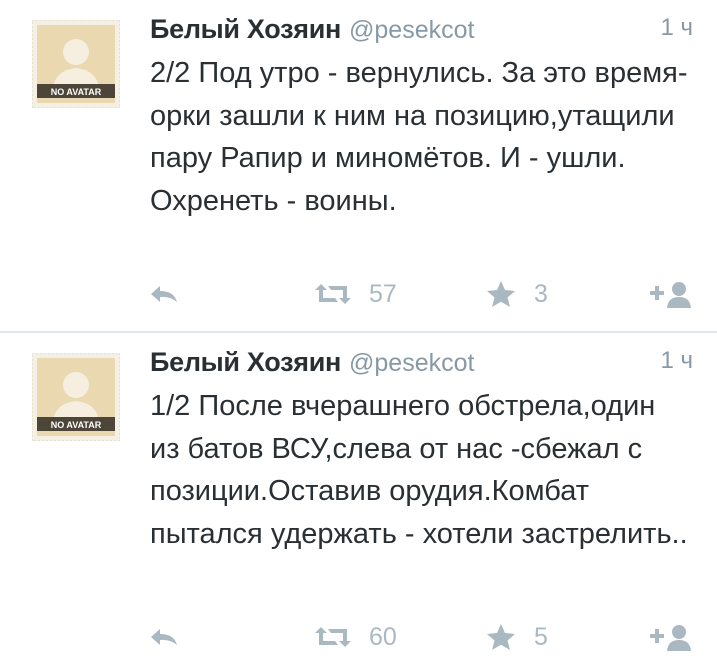 This screenshot has height=668, width=717. Describe the element at coordinates (355, 294) in the screenshot. I see `retweet-button: 57` at that location.